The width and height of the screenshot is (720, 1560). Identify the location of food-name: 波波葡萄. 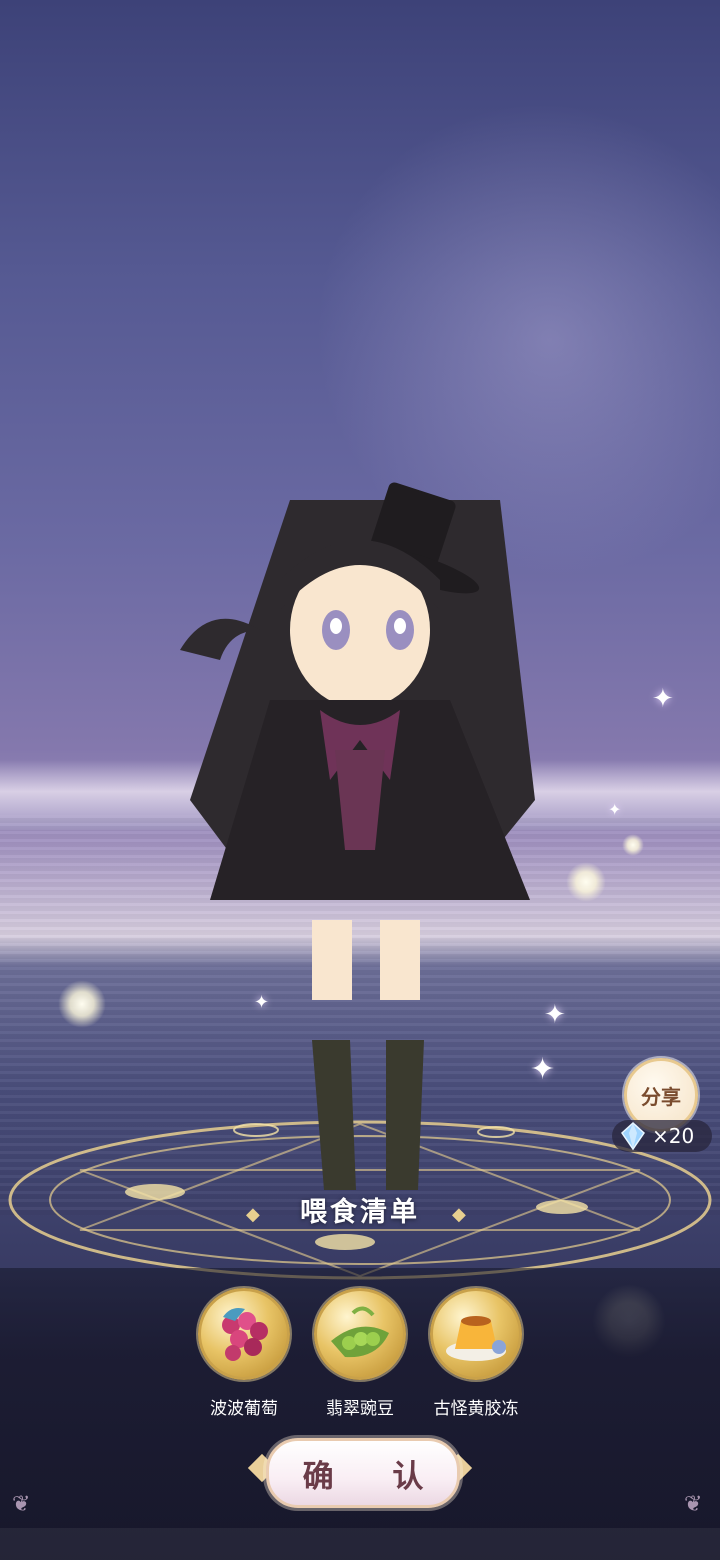
(244, 1409).